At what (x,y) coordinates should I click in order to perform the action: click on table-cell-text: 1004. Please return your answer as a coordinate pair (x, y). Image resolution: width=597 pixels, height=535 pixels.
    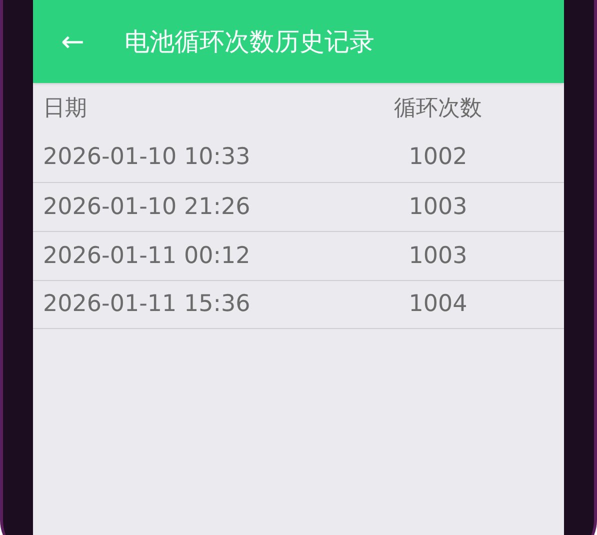
    Looking at the image, I should click on (438, 305).